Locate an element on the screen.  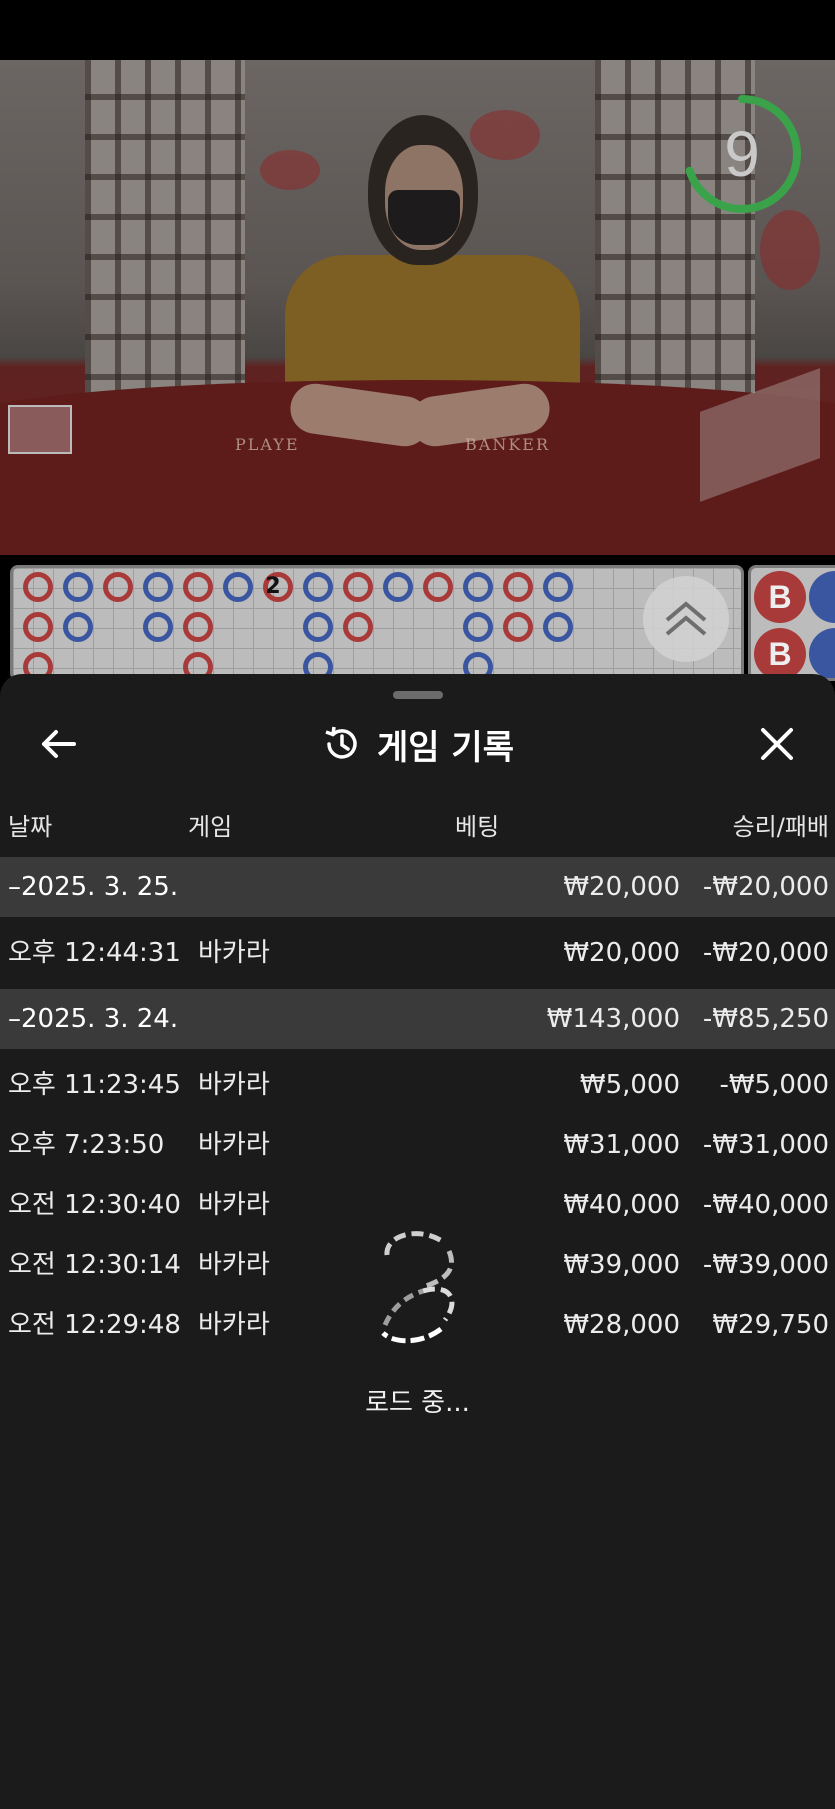
row-bet: ₩20,000 is located at coordinates (621, 953).